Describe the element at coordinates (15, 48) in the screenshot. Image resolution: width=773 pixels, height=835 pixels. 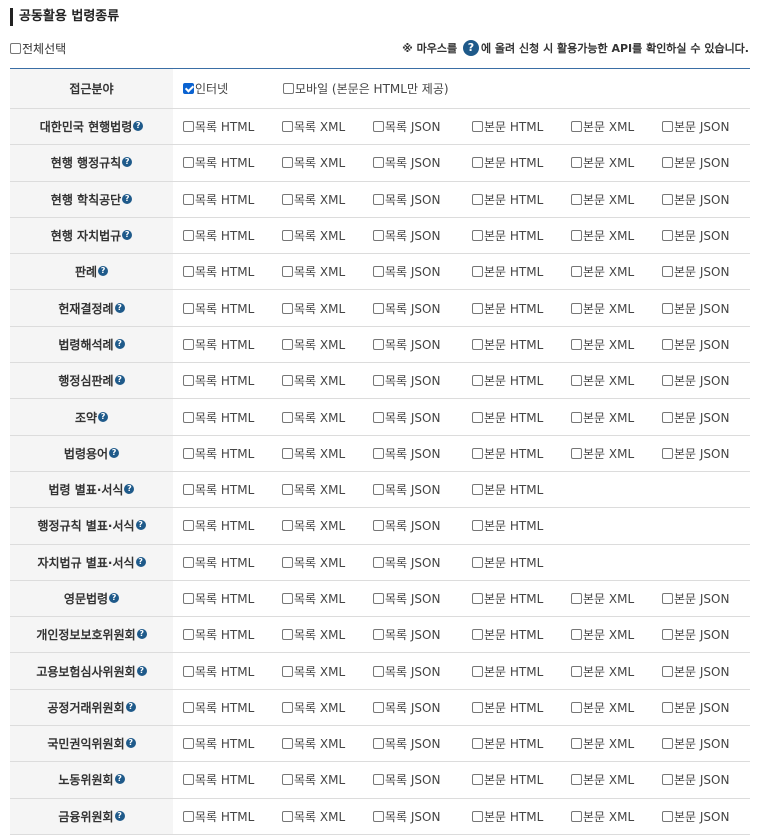
I see `select-all-box` at that location.